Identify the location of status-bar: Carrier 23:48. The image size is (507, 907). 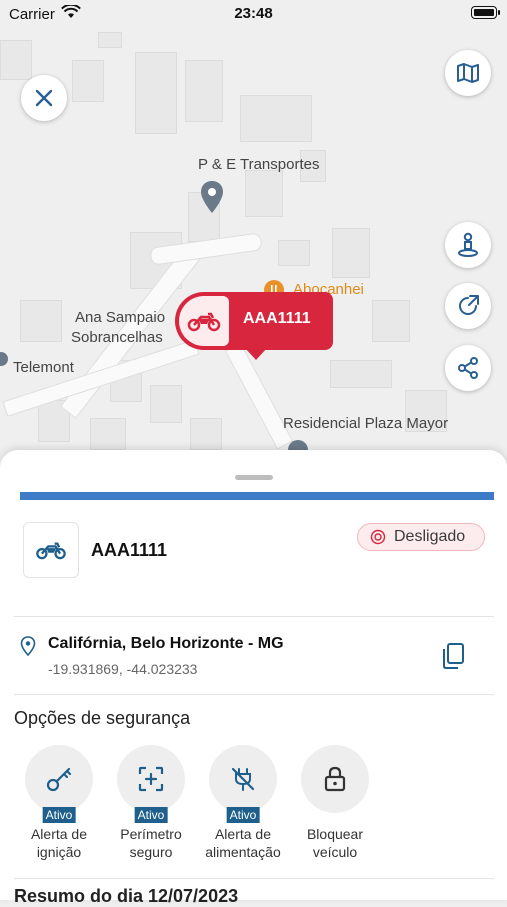
(253, 14).